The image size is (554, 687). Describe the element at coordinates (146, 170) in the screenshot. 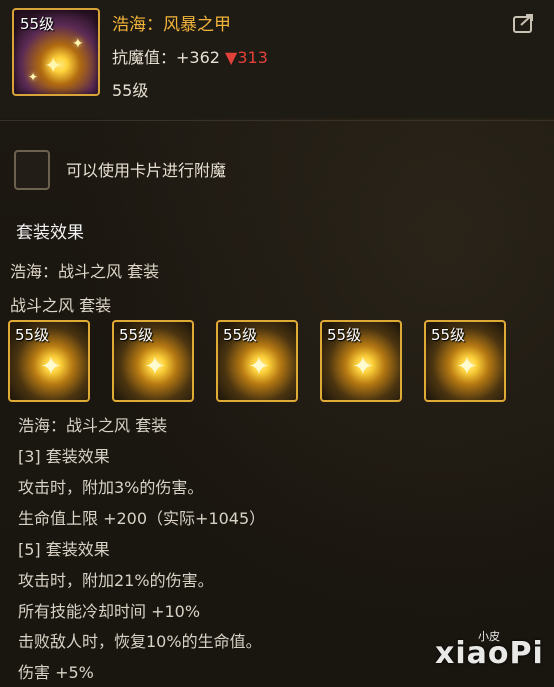

I see `enchant-label: 可以使用卡片进行附魔` at that location.